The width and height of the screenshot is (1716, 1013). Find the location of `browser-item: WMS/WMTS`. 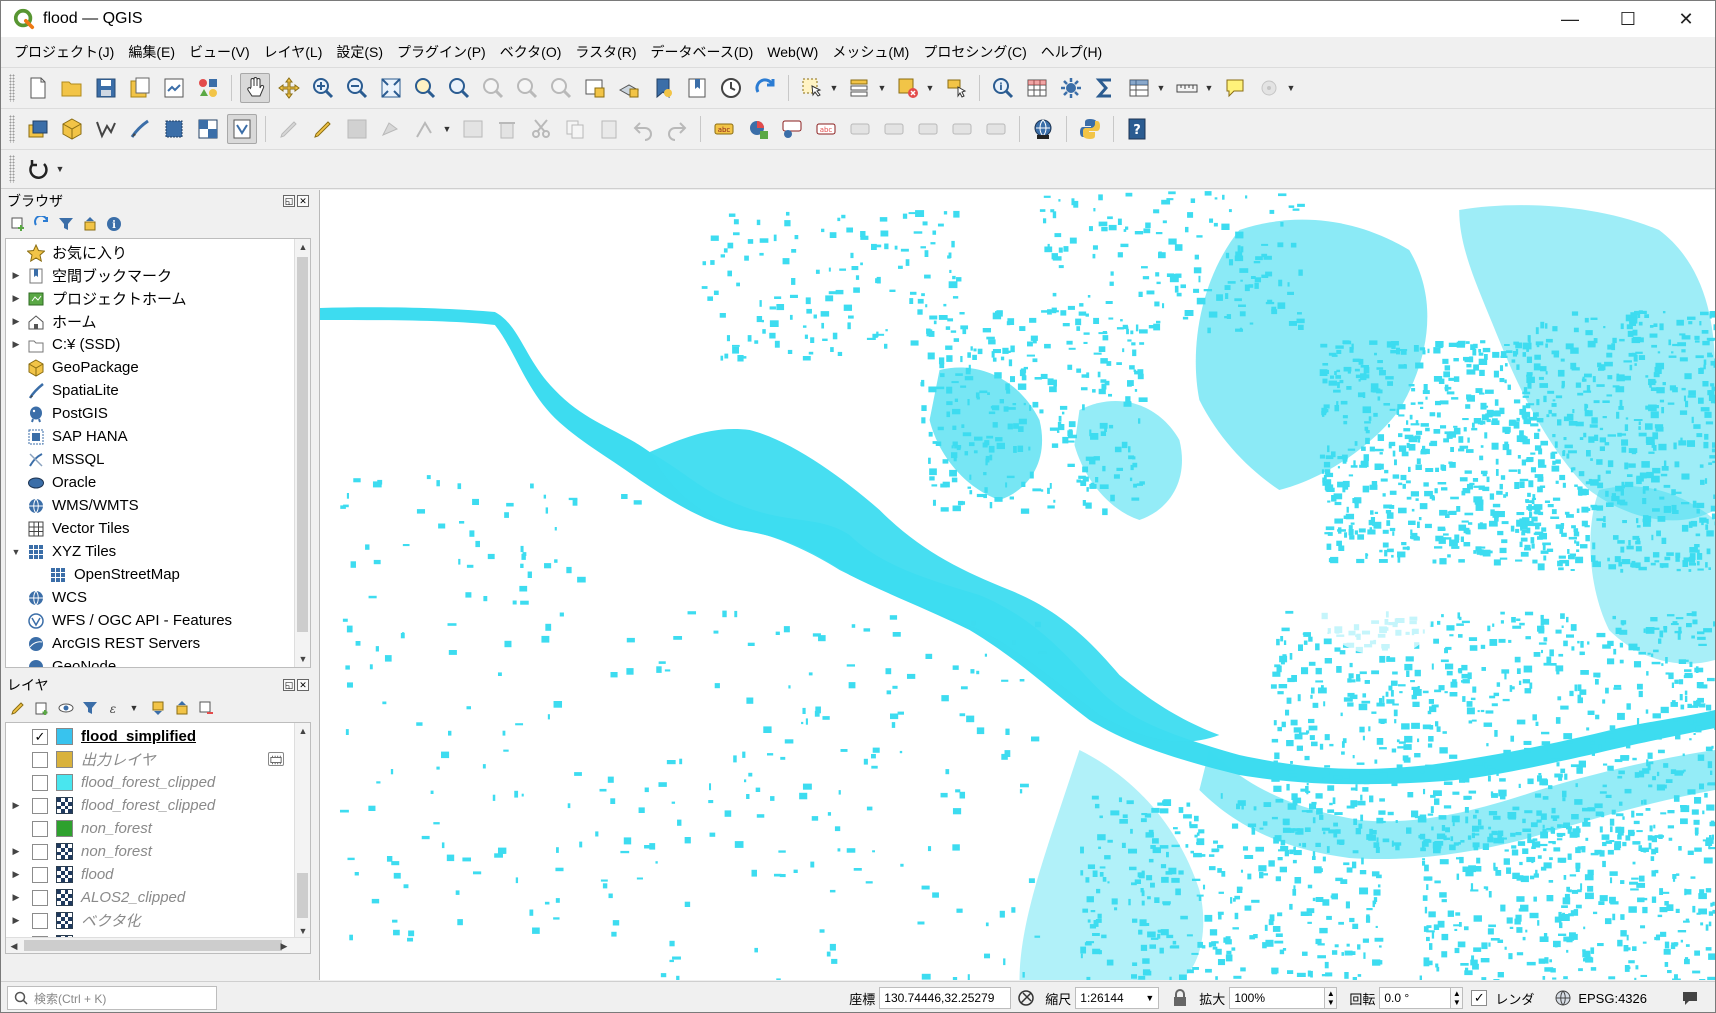

browser-item: WMS/WMTS is located at coordinates (72, 505).